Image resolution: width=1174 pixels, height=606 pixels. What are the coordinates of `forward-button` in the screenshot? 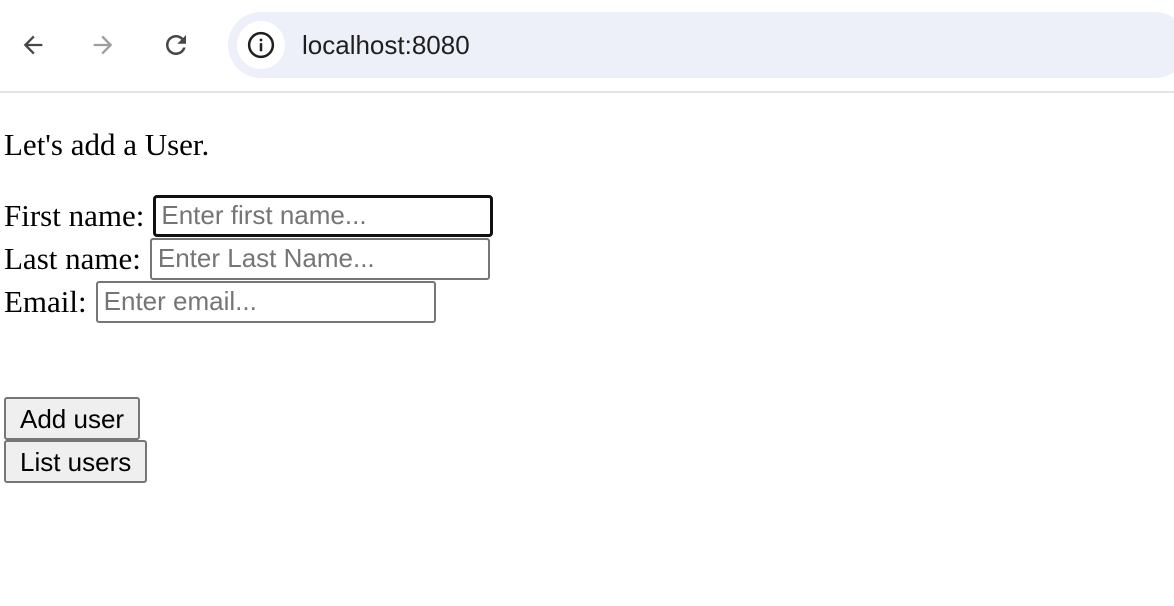 It's located at (103, 45).